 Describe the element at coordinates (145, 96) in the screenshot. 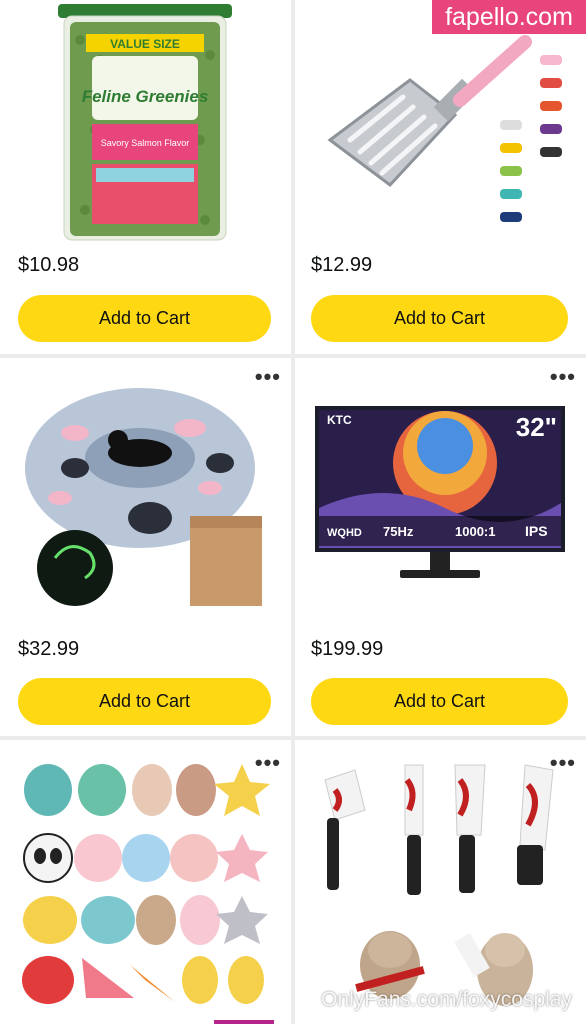

I see `brand-greenies: Feline Greenies` at that location.